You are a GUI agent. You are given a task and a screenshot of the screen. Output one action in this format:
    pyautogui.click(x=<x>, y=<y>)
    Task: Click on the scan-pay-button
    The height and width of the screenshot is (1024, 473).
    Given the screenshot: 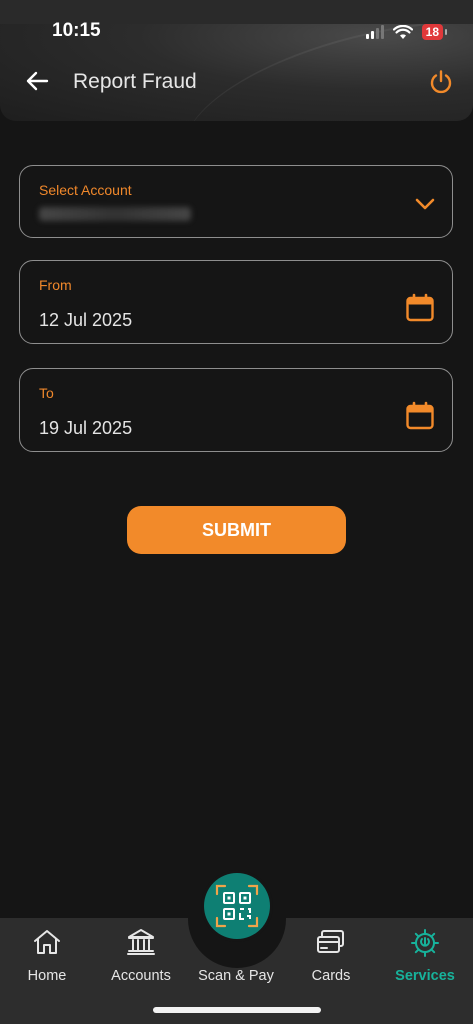 What is the action you would take?
    pyautogui.click(x=237, y=906)
    